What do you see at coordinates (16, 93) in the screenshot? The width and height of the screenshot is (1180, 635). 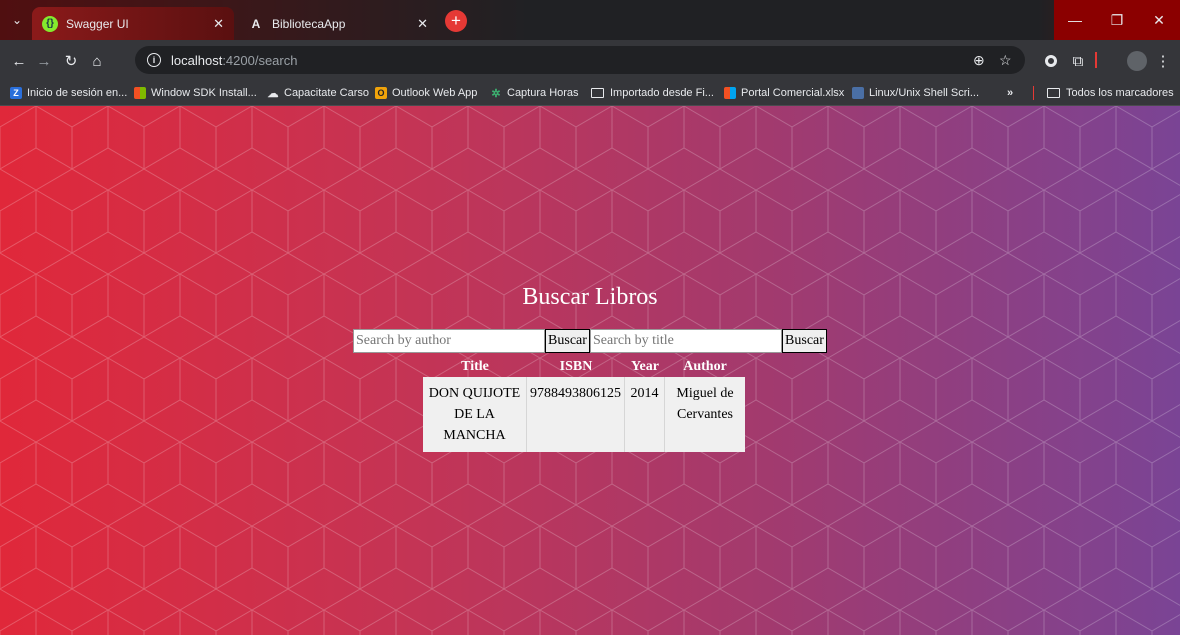 I see `z-icon: Z` at bounding box center [16, 93].